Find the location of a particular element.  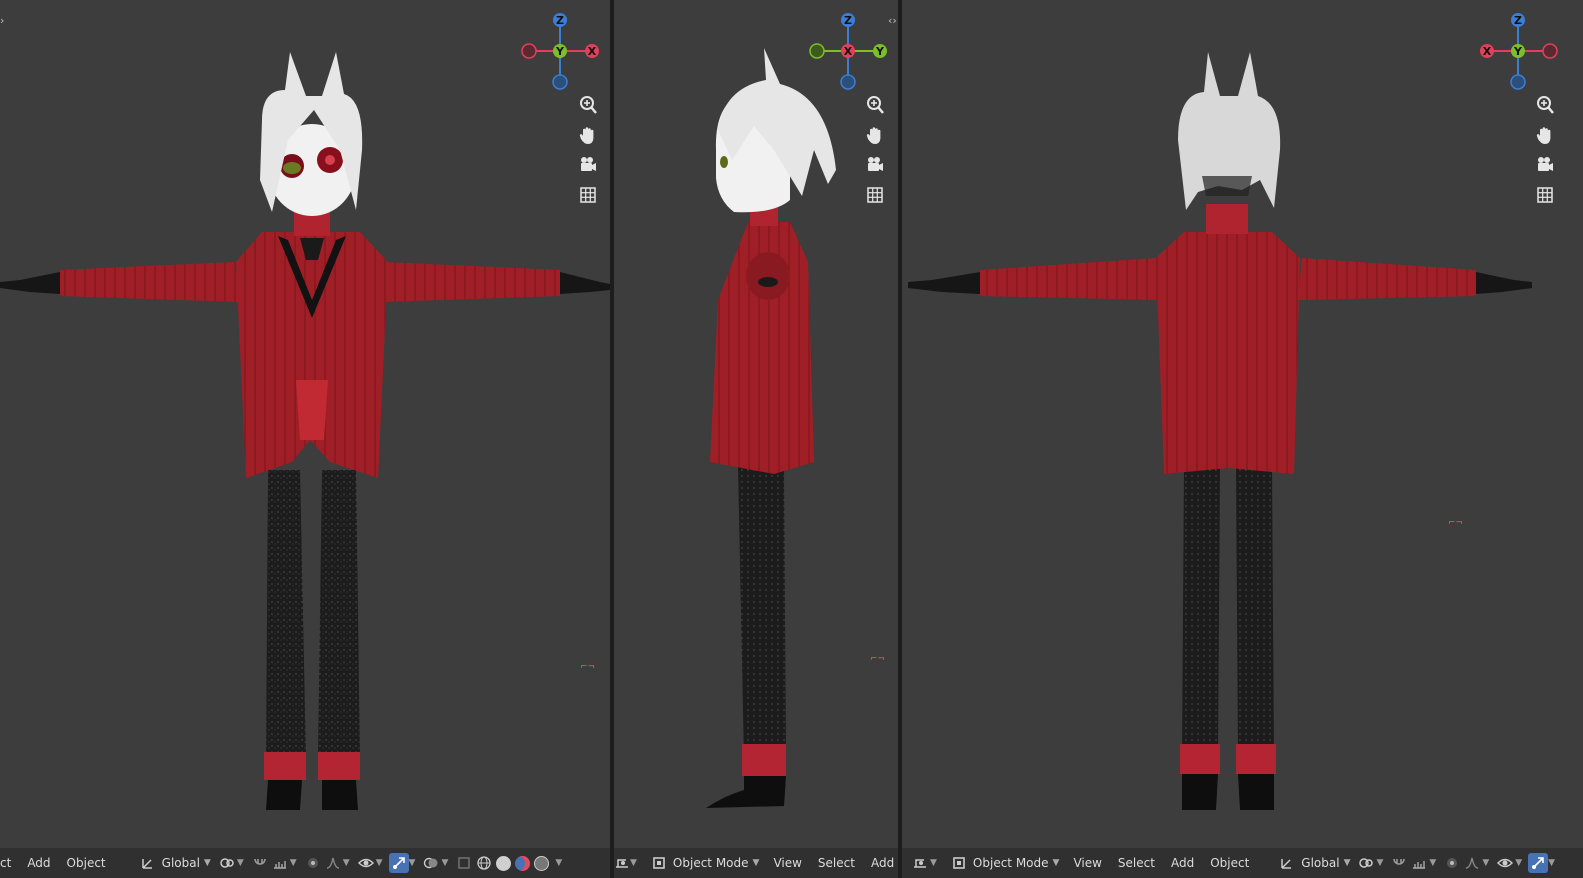

select-menu: ct is located at coordinates (9, 863).